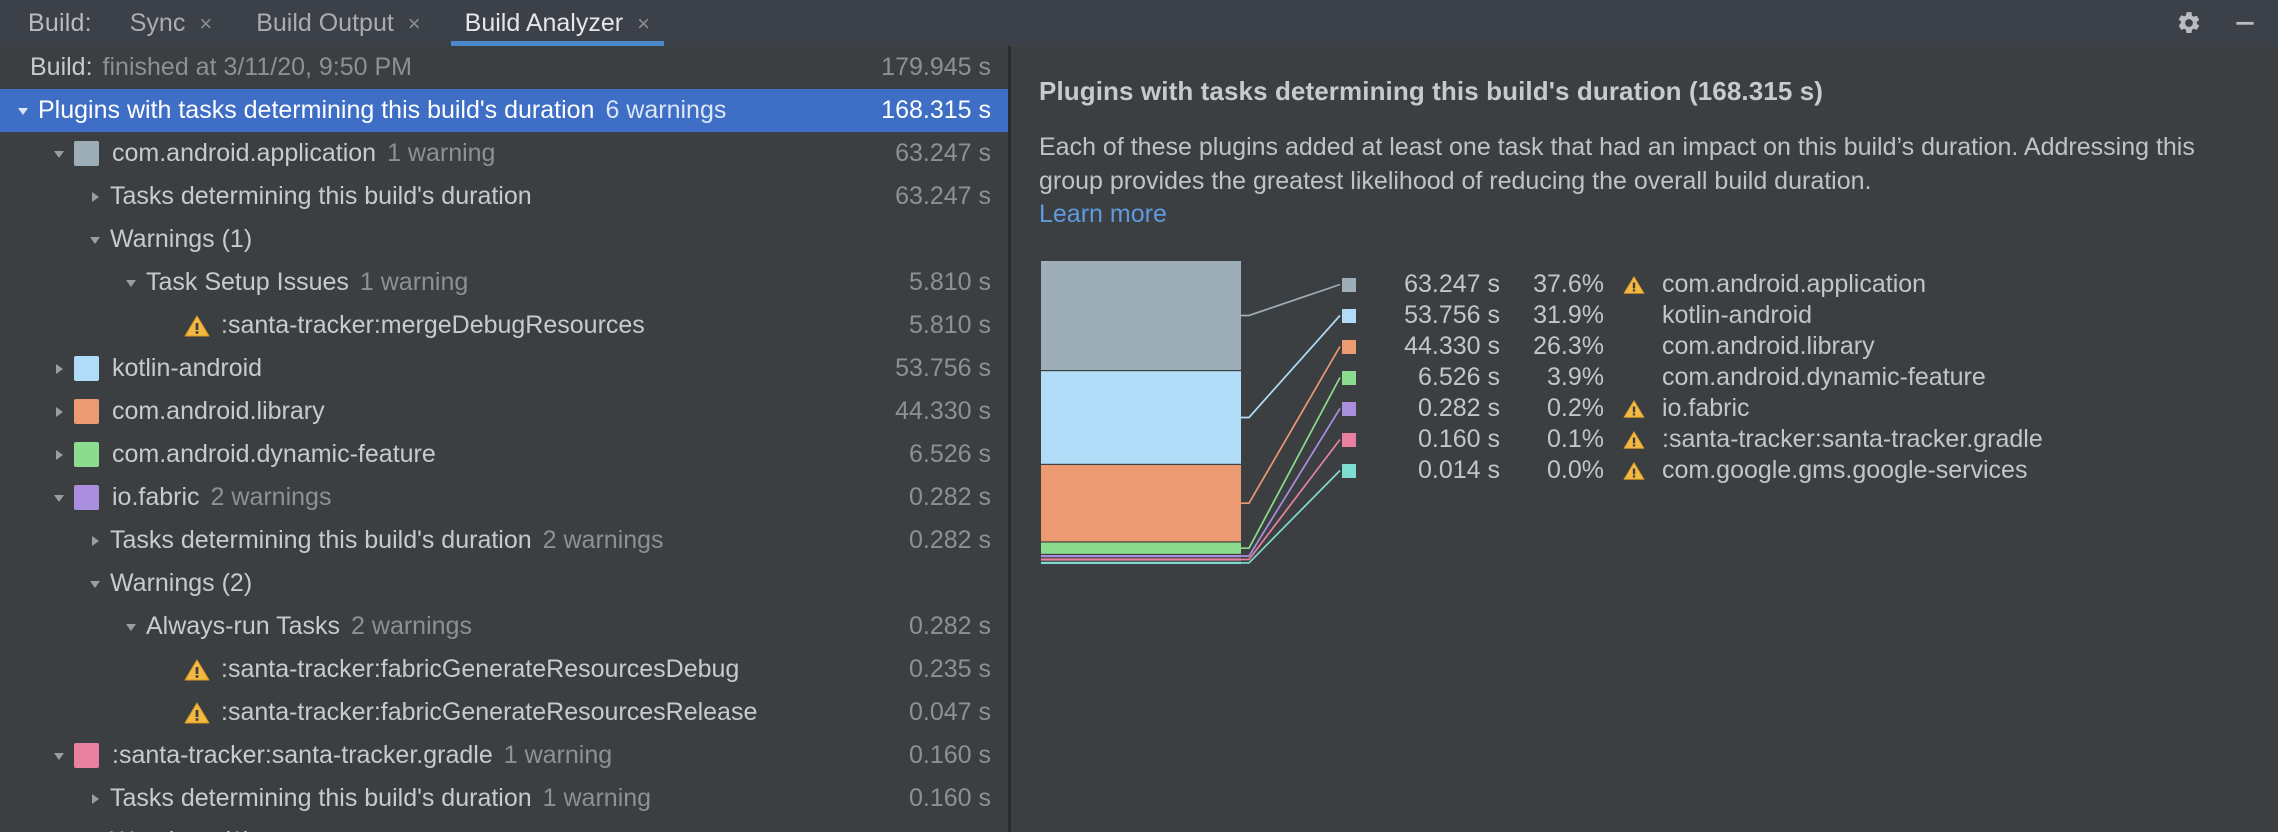  What do you see at coordinates (1458, 439) in the screenshot?
I see `legend-duration: 0.160 s` at bounding box center [1458, 439].